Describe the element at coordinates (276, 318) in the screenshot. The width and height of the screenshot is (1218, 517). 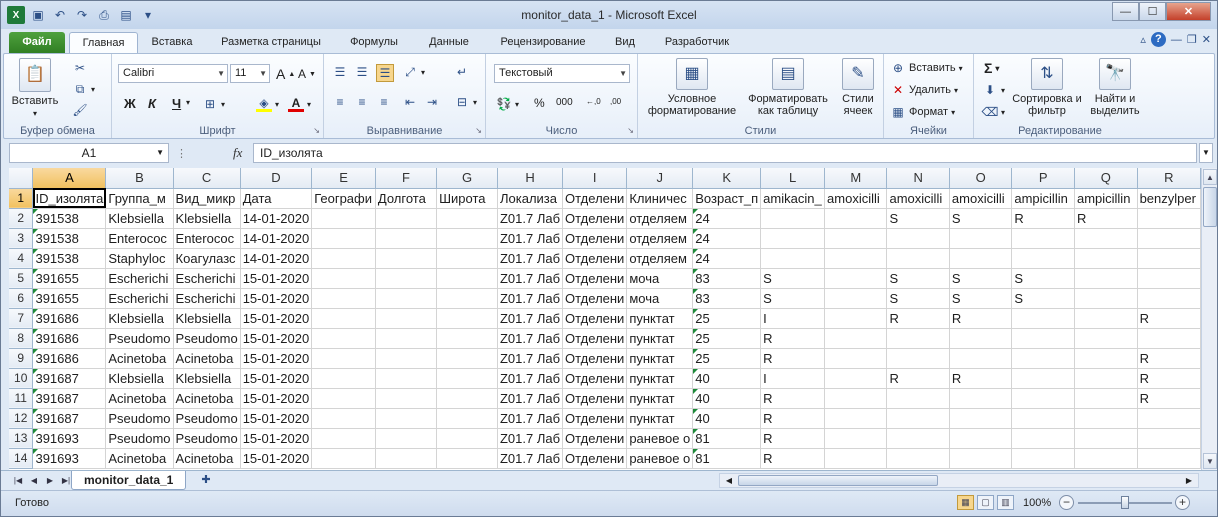
I see `cell-d7: 15-01-2020` at that location.